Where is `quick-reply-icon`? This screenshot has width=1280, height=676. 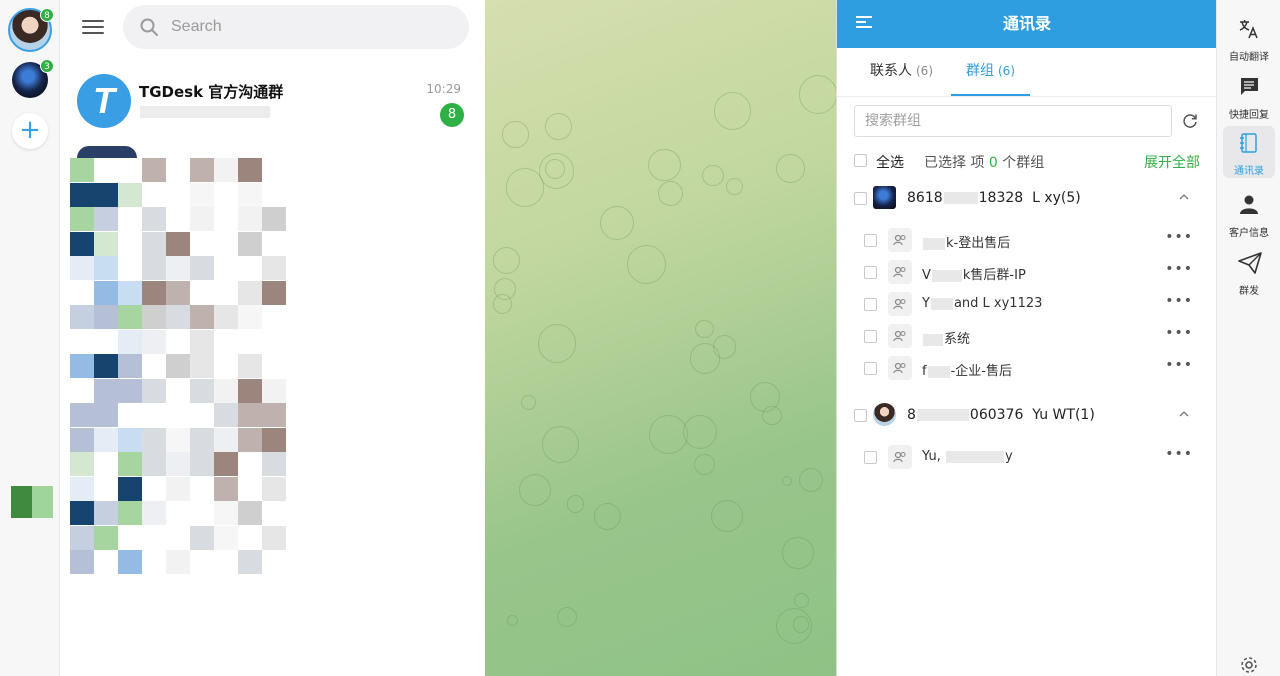
quick-reply-icon is located at coordinates (1249, 86).